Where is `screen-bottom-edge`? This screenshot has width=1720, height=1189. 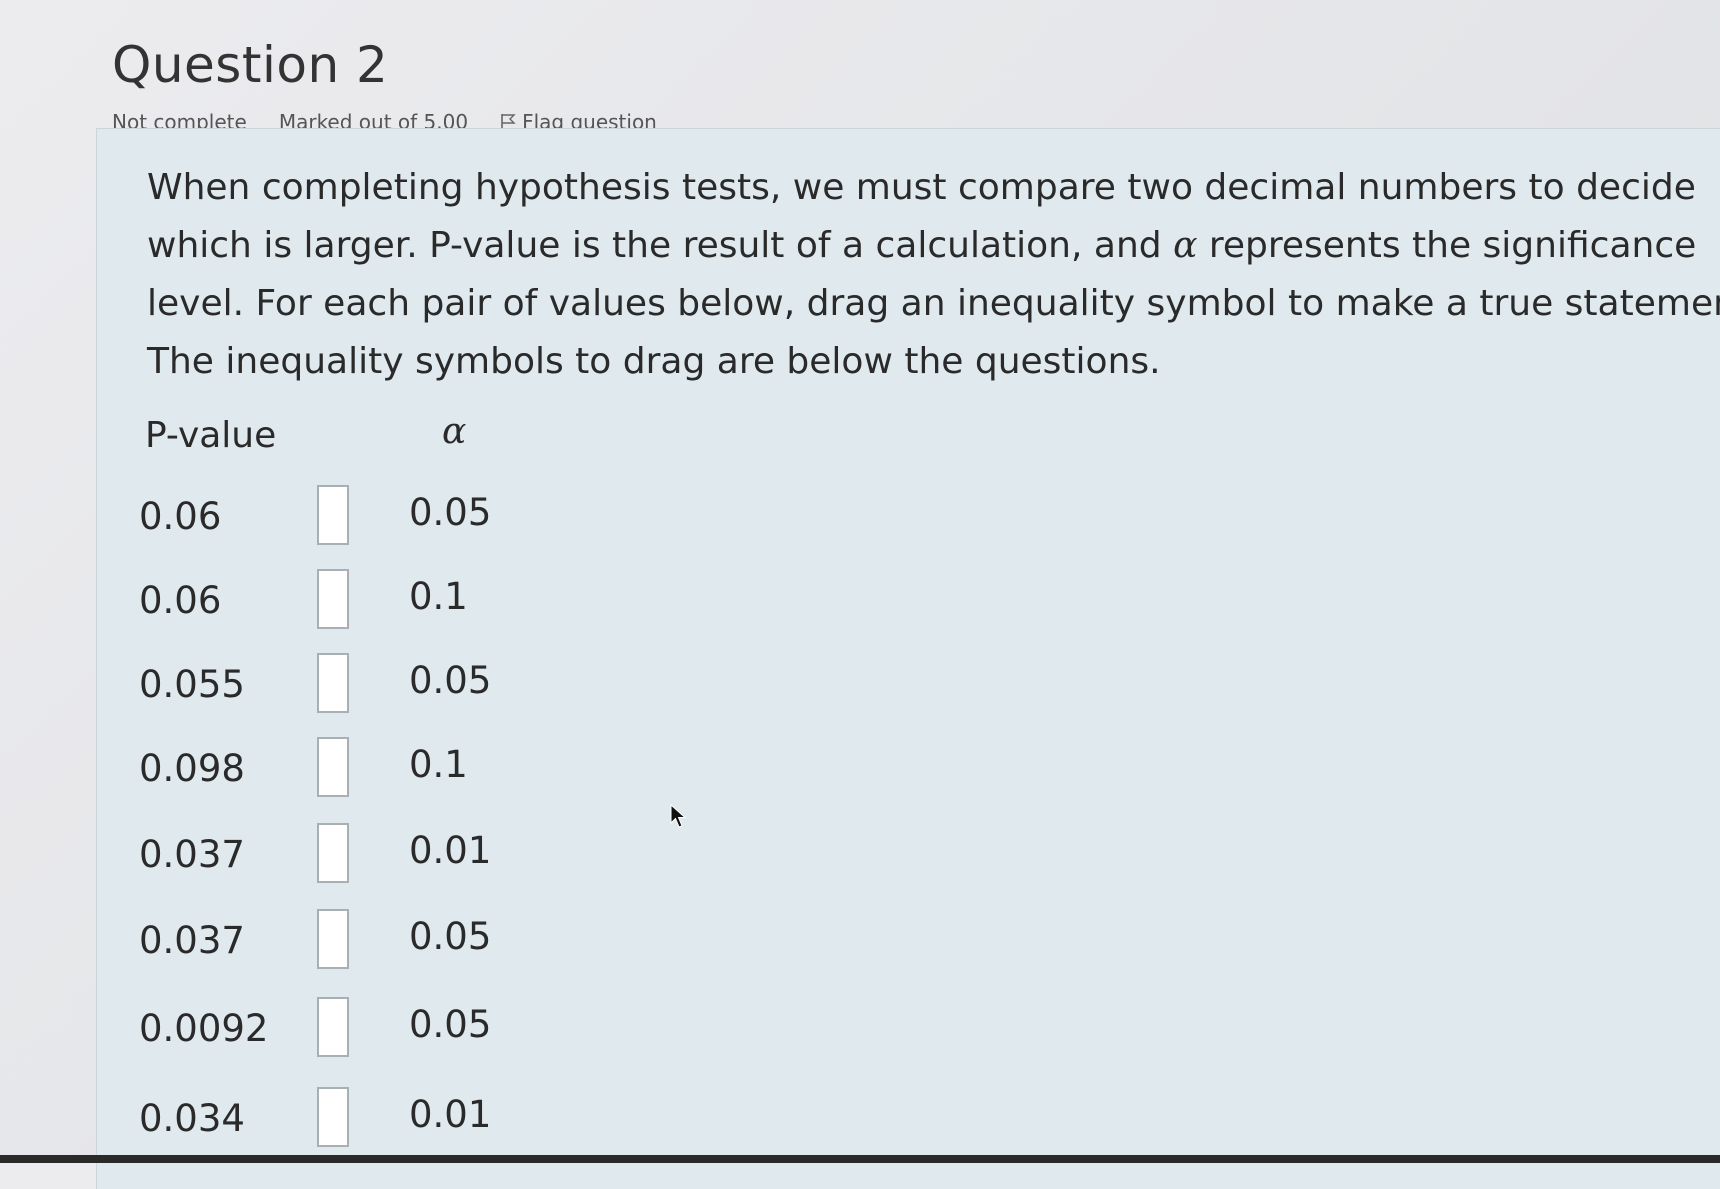
screen-bottom-edge is located at coordinates (860, 1159).